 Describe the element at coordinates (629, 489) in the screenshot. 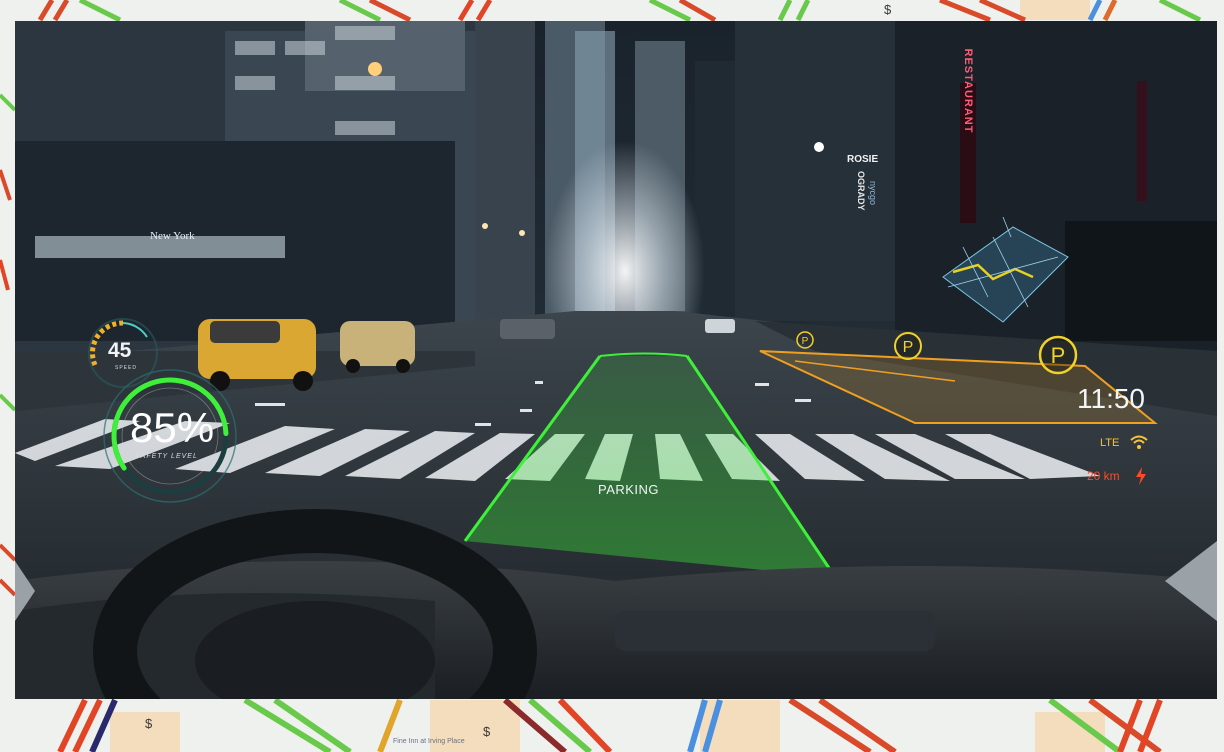

I see `parking-label: PARKING` at that location.